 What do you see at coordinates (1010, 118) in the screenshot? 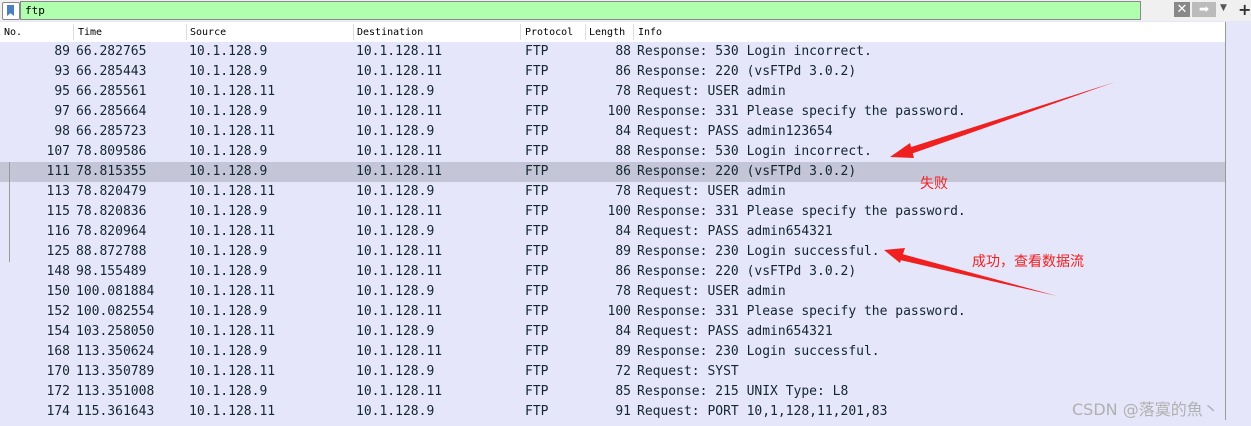
I see `arrow-fail` at bounding box center [1010, 118].